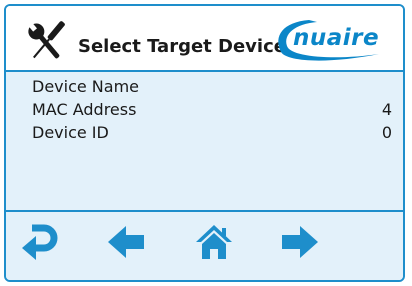 Image resolution: width=412 pixels, height=286 pixels. I want to click on wrench-screwdriver-icon, so click(46, 40).